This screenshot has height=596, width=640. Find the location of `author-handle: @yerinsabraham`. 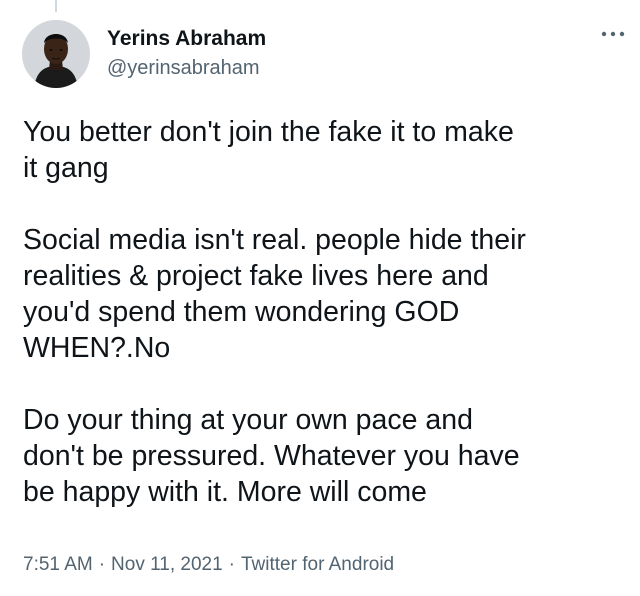

author-handle: @yerinsabraham is located at coordinates (317, 68).